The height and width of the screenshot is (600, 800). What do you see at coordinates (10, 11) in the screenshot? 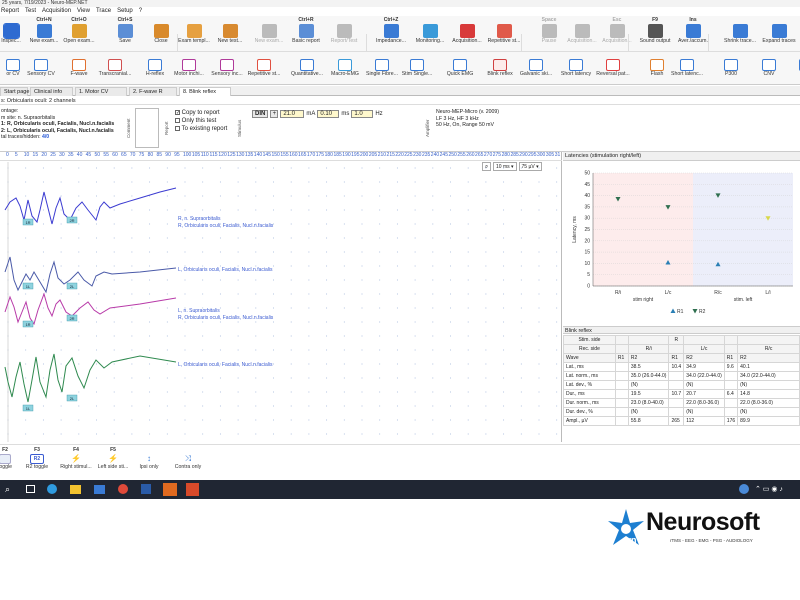
I see `menu-report: Report` at bounding box center [10, 11].